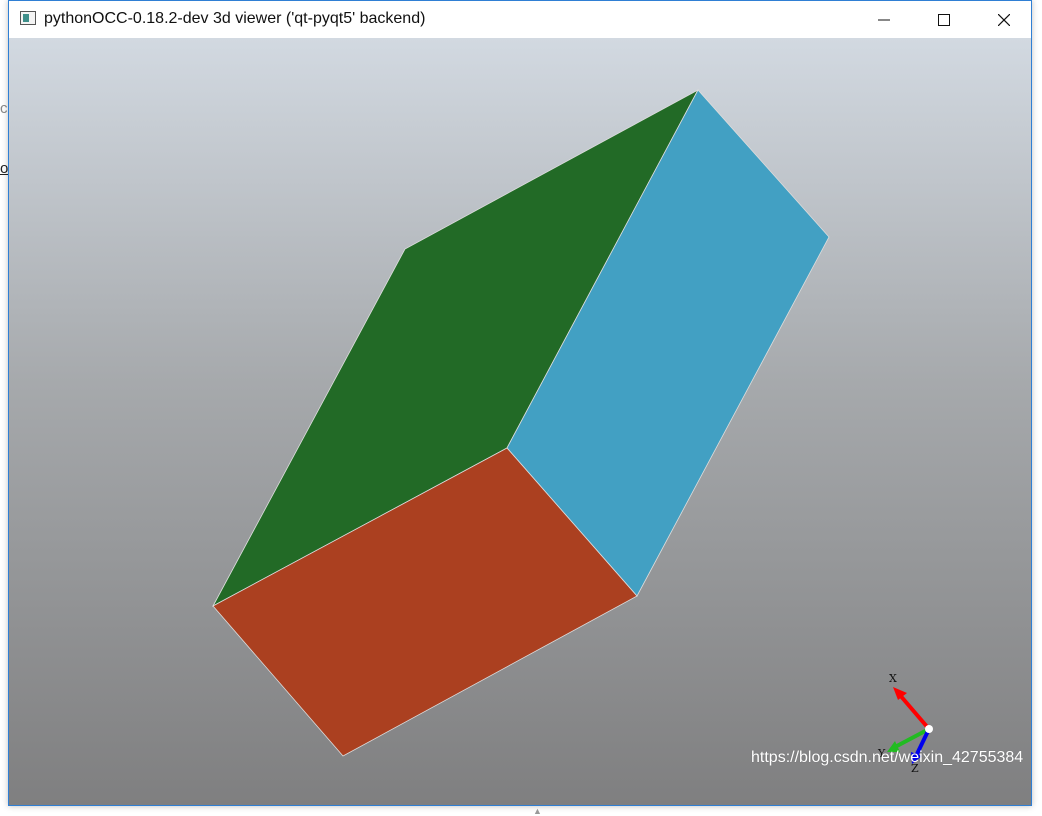 The image size is (1042, 816). I want to click on close-button, so click(1004, 19).